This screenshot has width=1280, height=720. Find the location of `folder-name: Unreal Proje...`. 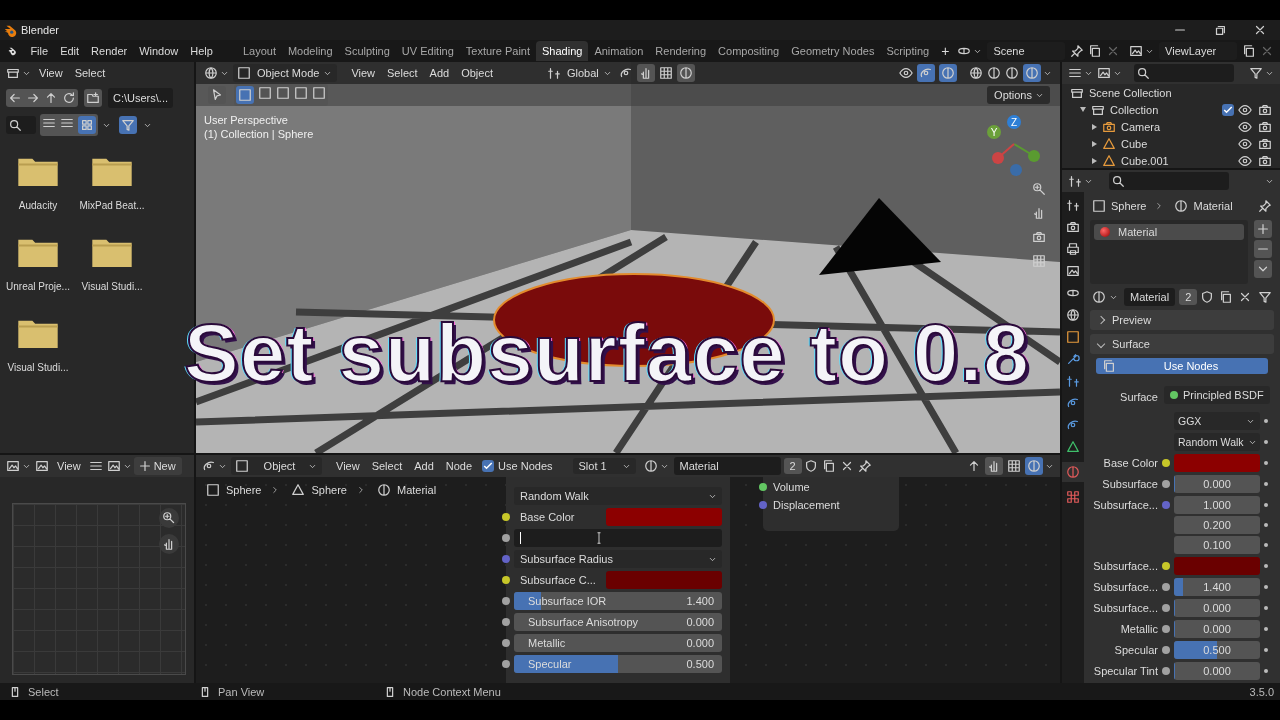

folder-name: Unreal Proje... is located at coordinates (38, 286).